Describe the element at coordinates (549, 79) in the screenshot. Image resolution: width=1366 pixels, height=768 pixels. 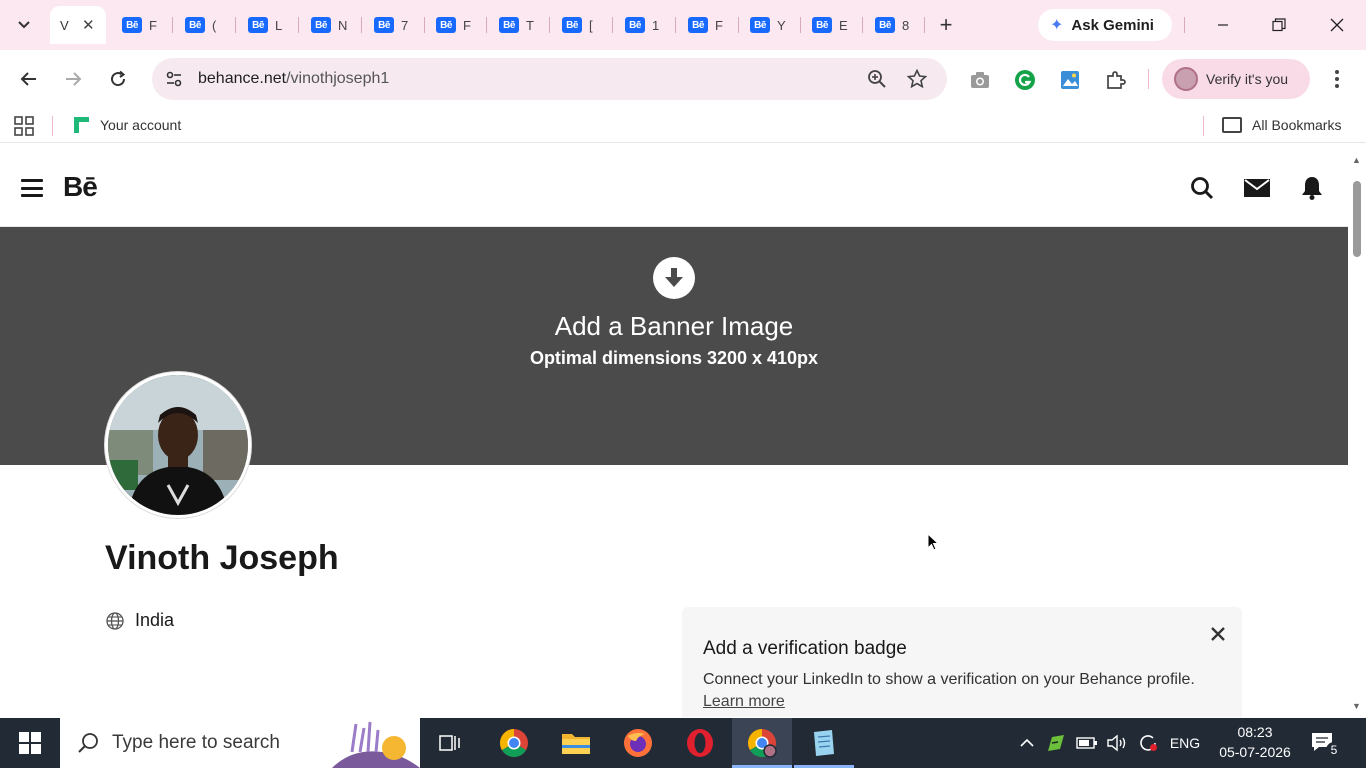
I see `address-bar: behance.net/vinothjoseph1` at that location.